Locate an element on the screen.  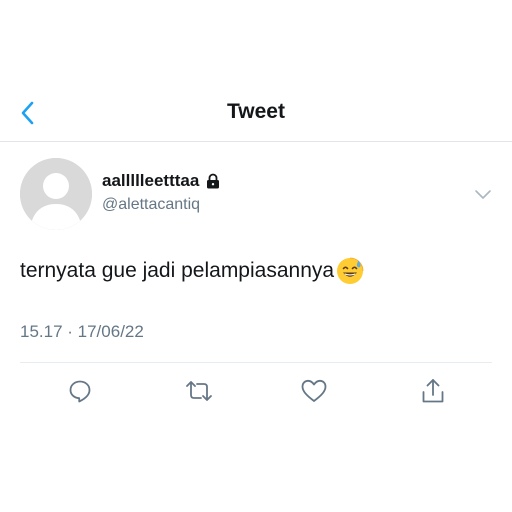
reply-button is located at coordinates (80, 391).